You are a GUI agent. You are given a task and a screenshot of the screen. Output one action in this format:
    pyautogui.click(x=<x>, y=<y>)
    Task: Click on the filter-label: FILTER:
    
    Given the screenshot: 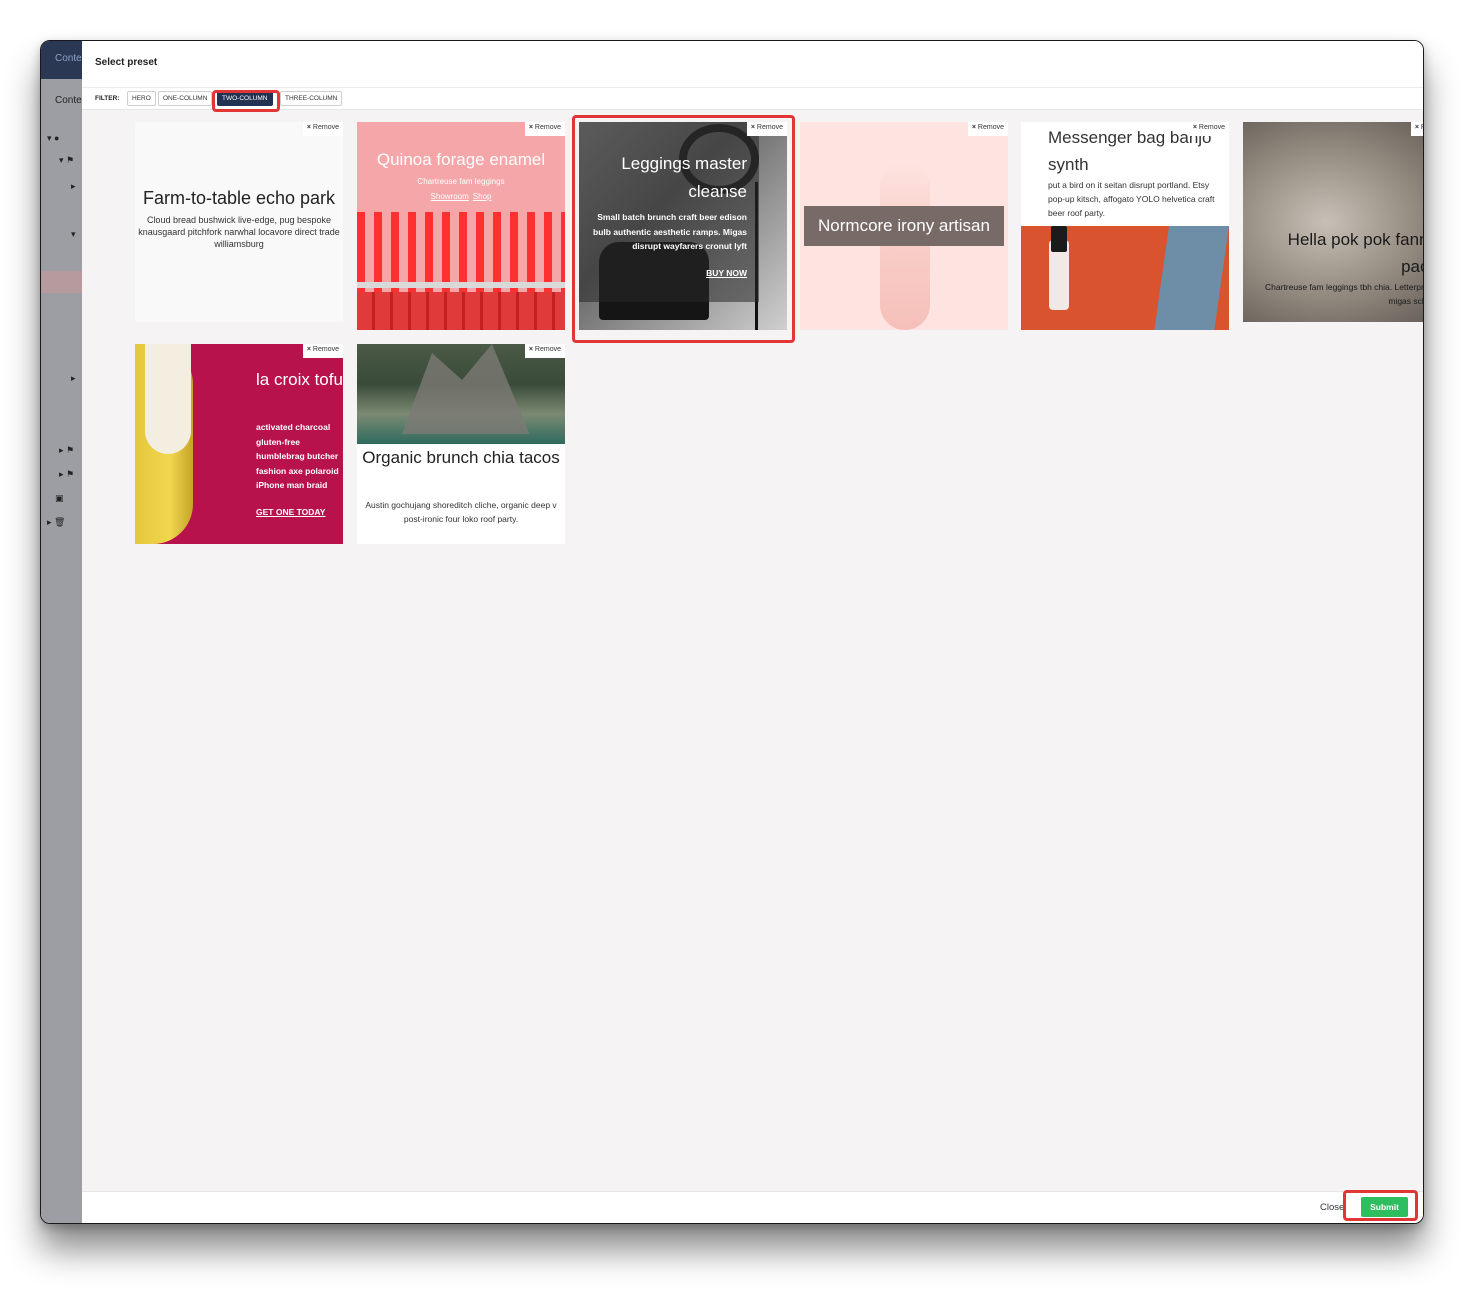 What is the action you would take?
    pyautogui.click(x=107, y=98)
    